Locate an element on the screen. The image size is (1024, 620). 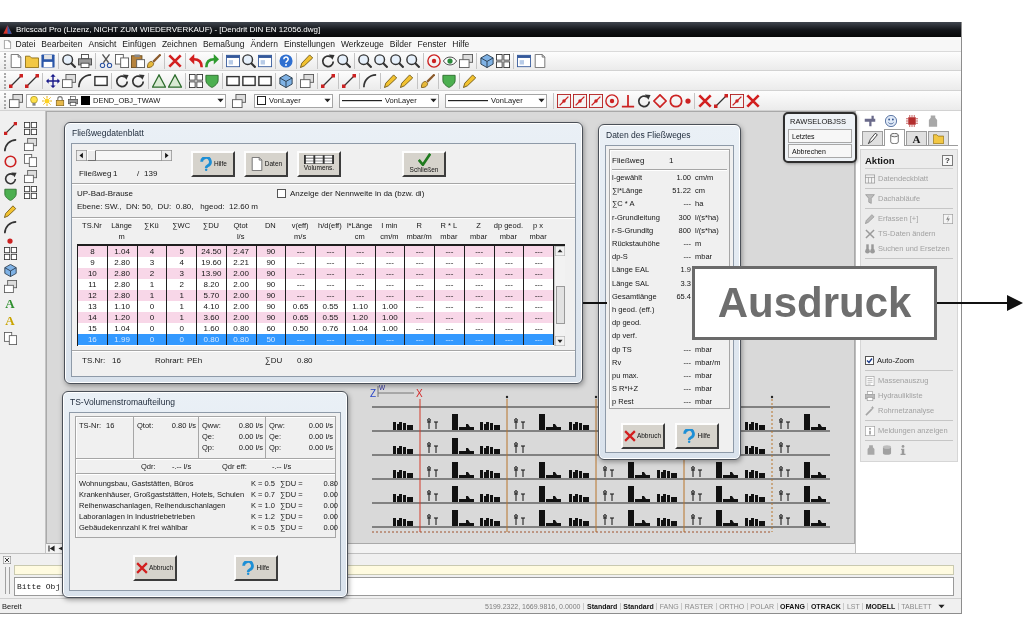
arc-icon is located at coordinates (85, 80).